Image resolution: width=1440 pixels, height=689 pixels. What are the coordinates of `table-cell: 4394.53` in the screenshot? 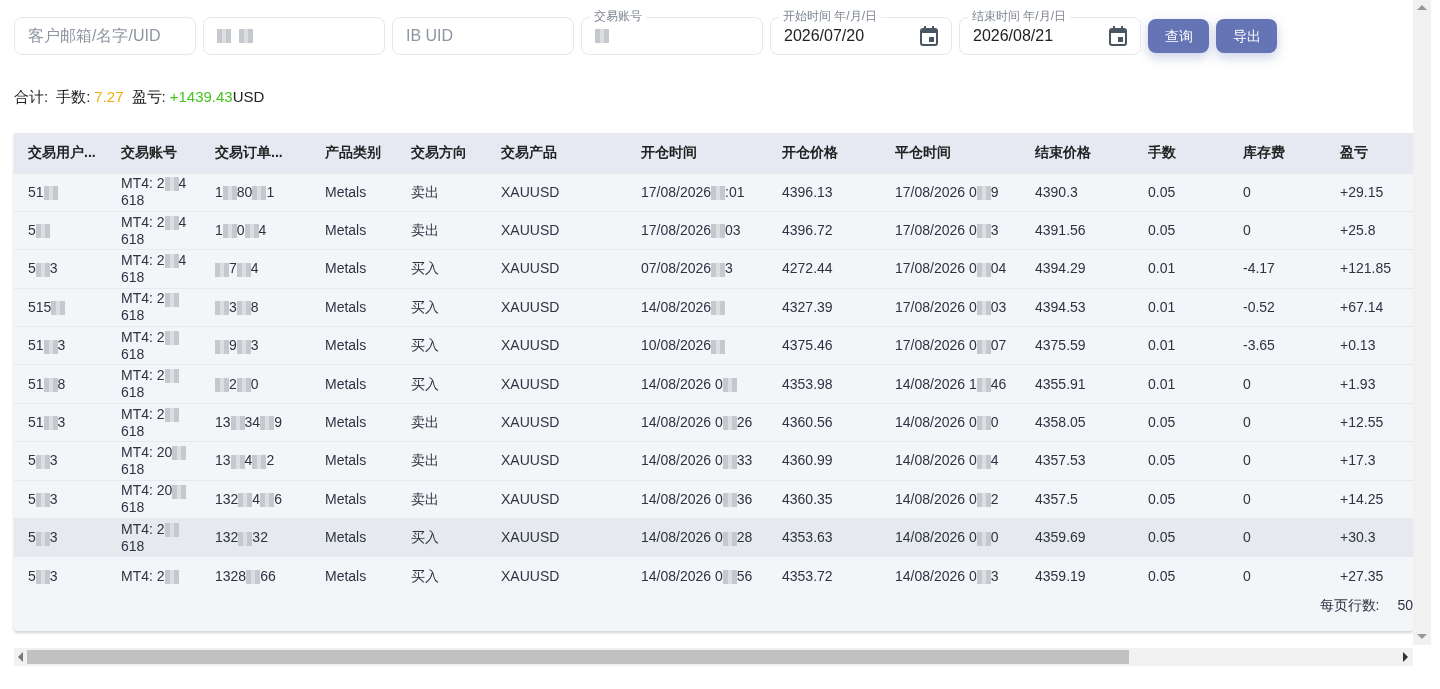 It's located at (1077, 307).